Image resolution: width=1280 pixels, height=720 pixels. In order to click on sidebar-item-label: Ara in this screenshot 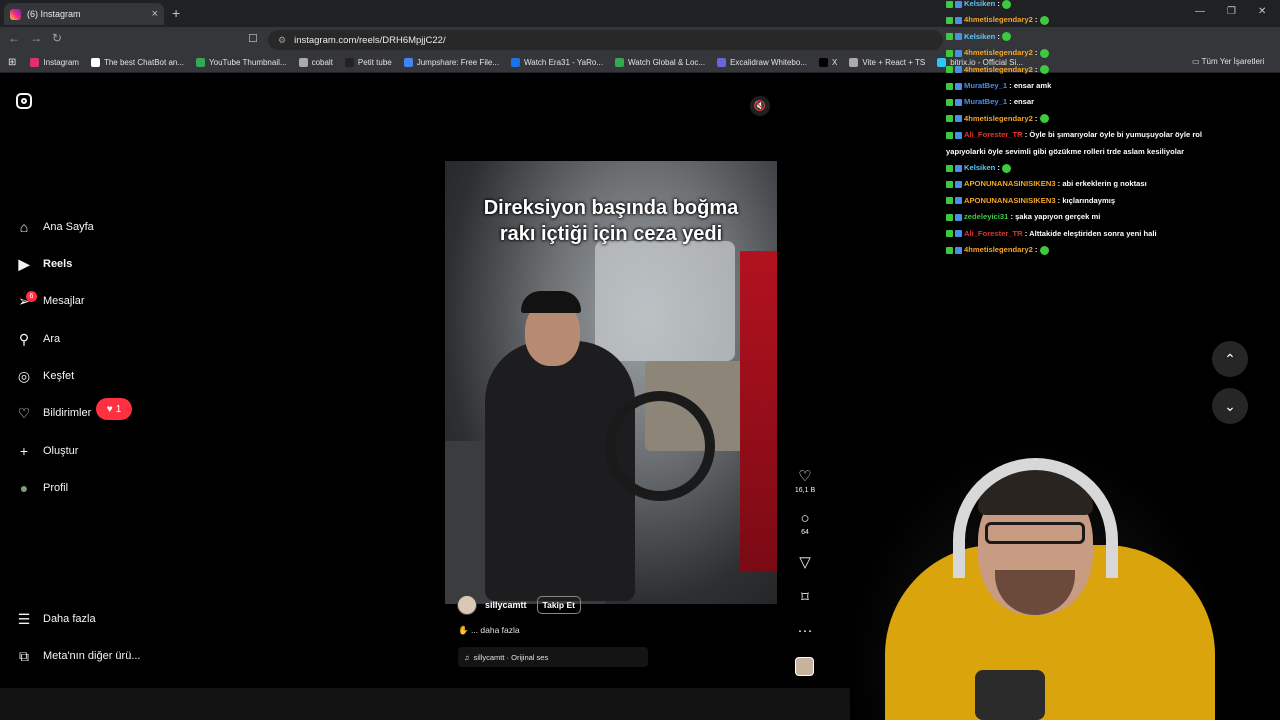, I will do `click(52, 339)`.